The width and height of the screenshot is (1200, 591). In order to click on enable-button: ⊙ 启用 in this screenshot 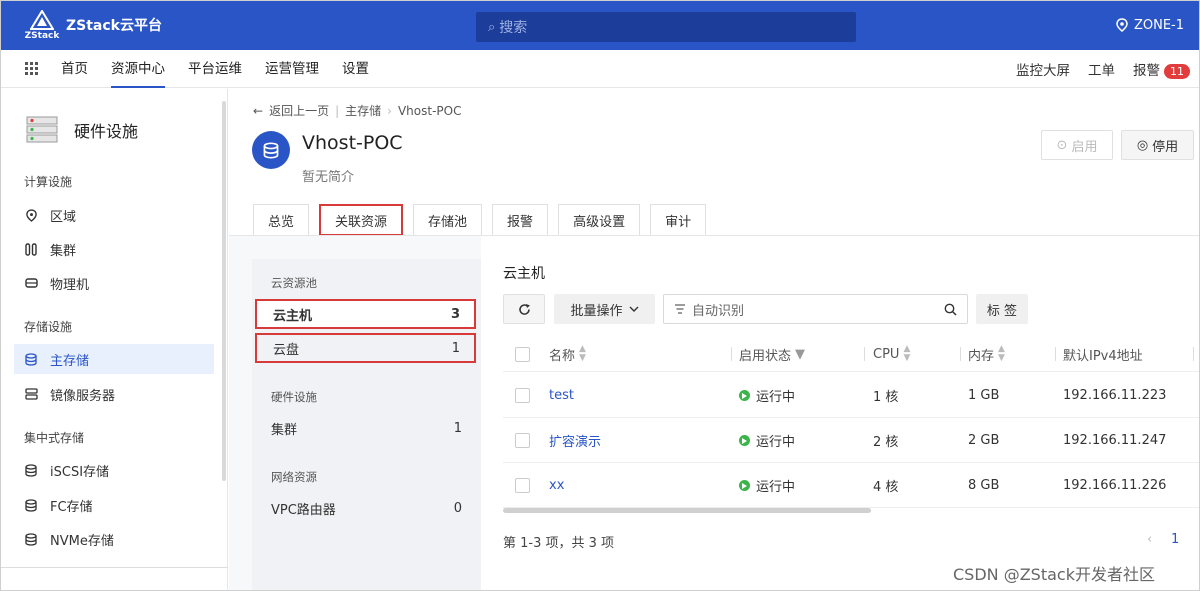, I will do `click(1077, 145)`.